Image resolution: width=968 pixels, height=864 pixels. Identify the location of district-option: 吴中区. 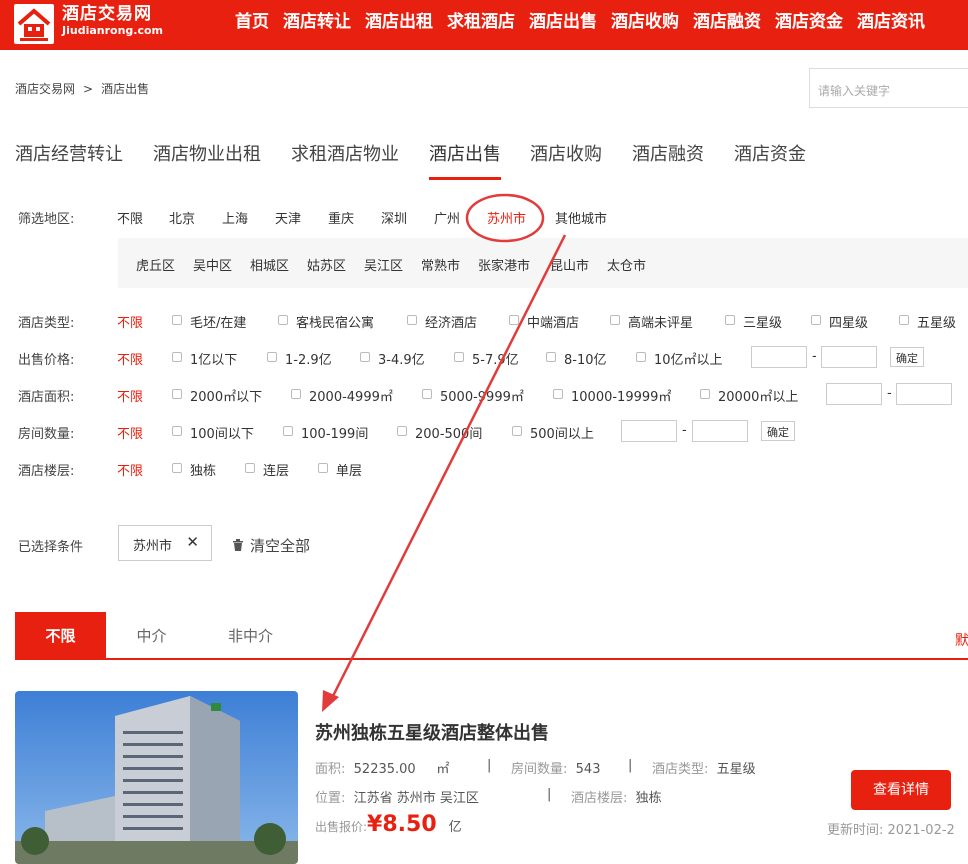
(212, 264).